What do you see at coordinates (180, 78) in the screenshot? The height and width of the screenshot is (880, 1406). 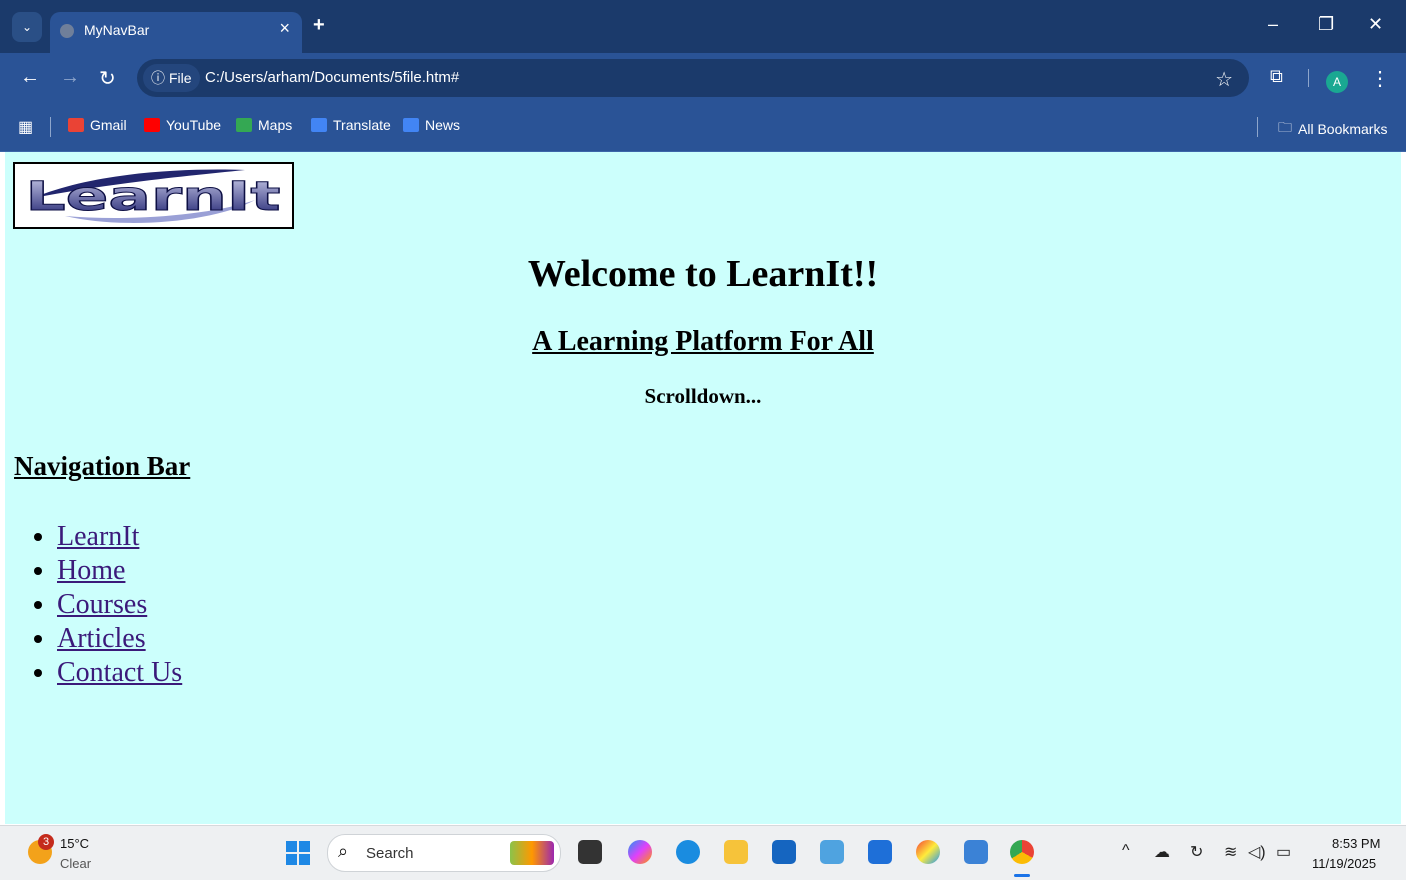 I see `file-label: File` at bounding box center [180, 78].